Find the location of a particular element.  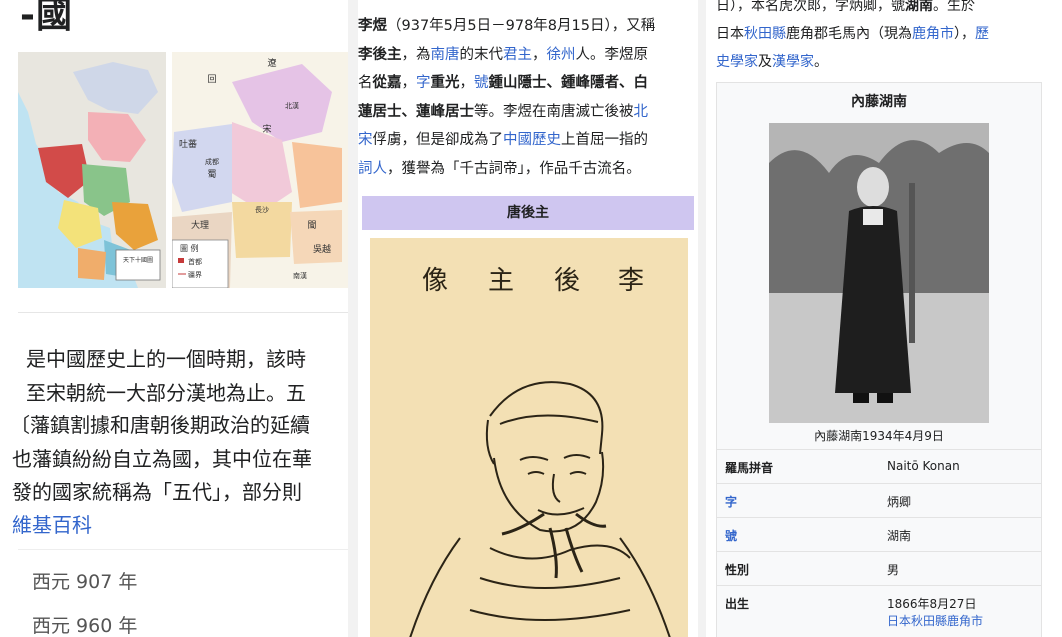

map2-legend-item: 首都 is located at coordinates (195, 261).